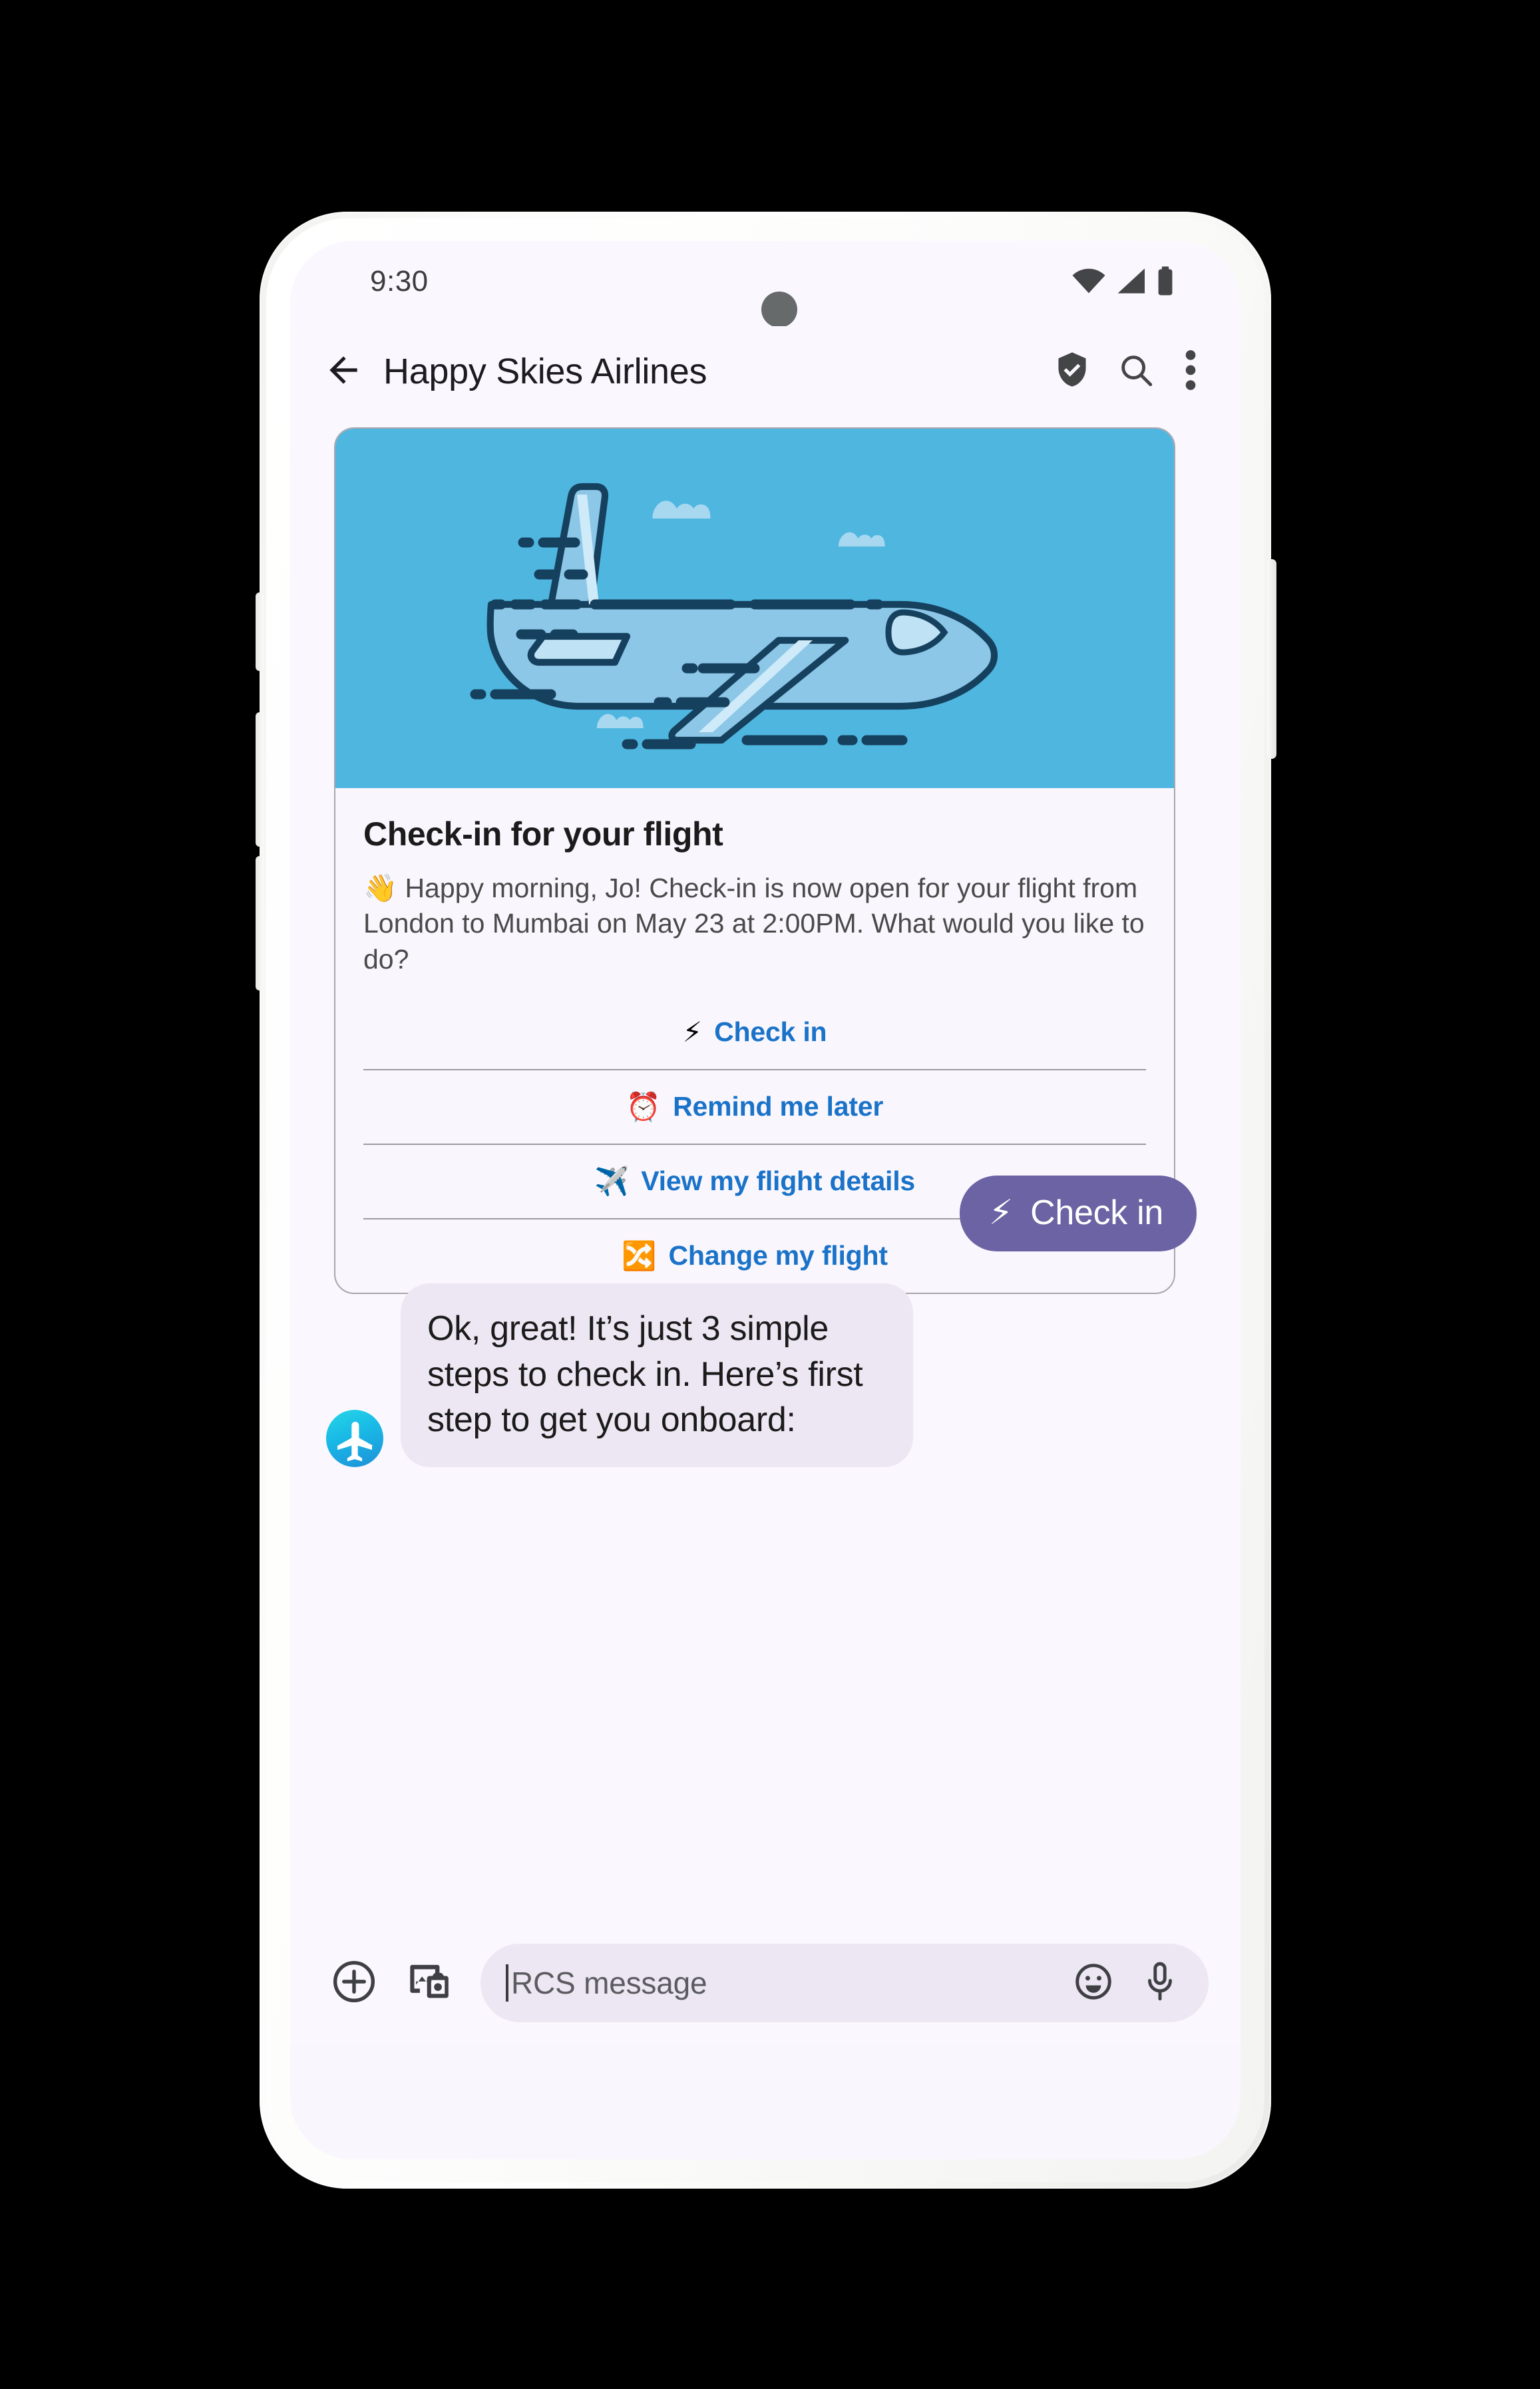 The image size is (1540, 2389). What do you see at coordinates (765, 371) in the screenshot?
I see `app-bar: Happy Skies Airlines` at bounding box center [765, 371].